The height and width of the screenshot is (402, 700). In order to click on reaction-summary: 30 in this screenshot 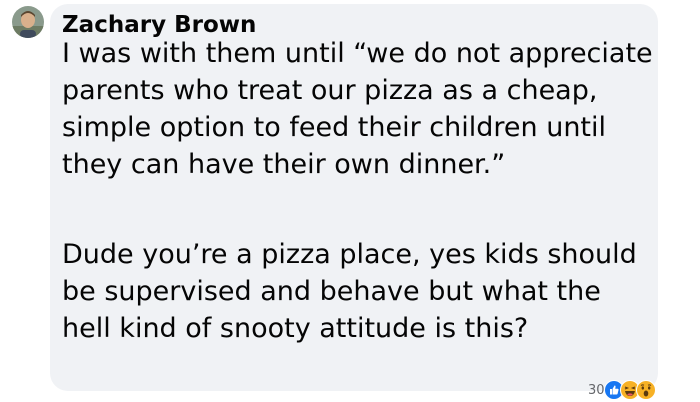, I will do `click(622, 390)`.